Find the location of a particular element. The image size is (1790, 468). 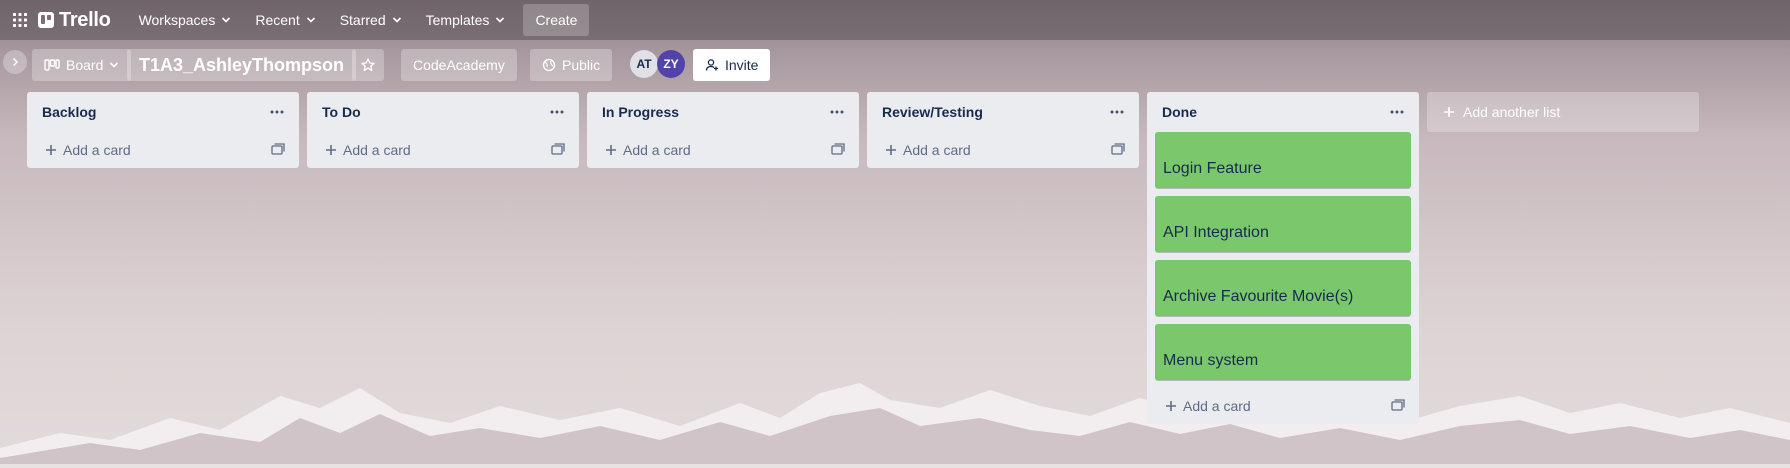

visibility-button: Public is located at coordinates (571, 65).